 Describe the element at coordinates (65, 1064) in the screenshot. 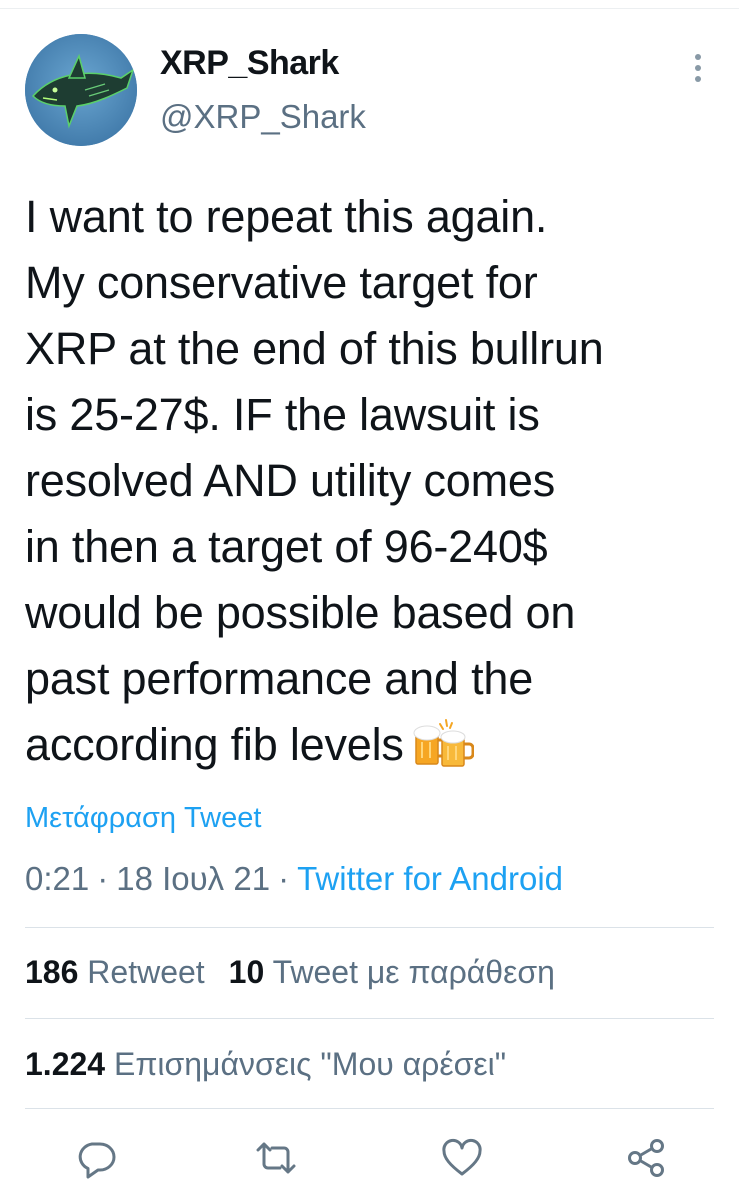

I see `likes-count: 1.224` at that location.